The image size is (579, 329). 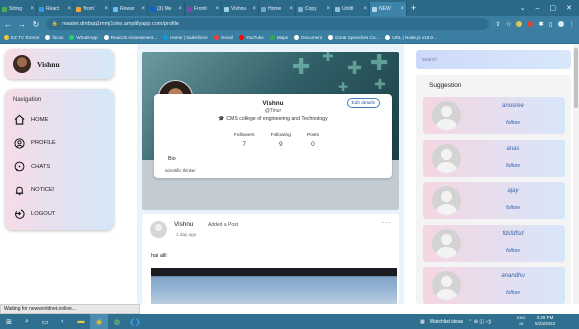 What do you see at coordinates (135, 321) in the screenshot?
I see `vscode-icon: ❮❯` at bounding box center [135, 321].